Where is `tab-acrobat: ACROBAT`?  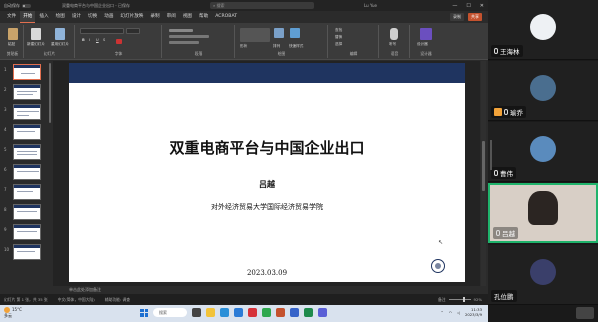 tab-acrobat: ACROBAT is located at coordinates (226, 17).